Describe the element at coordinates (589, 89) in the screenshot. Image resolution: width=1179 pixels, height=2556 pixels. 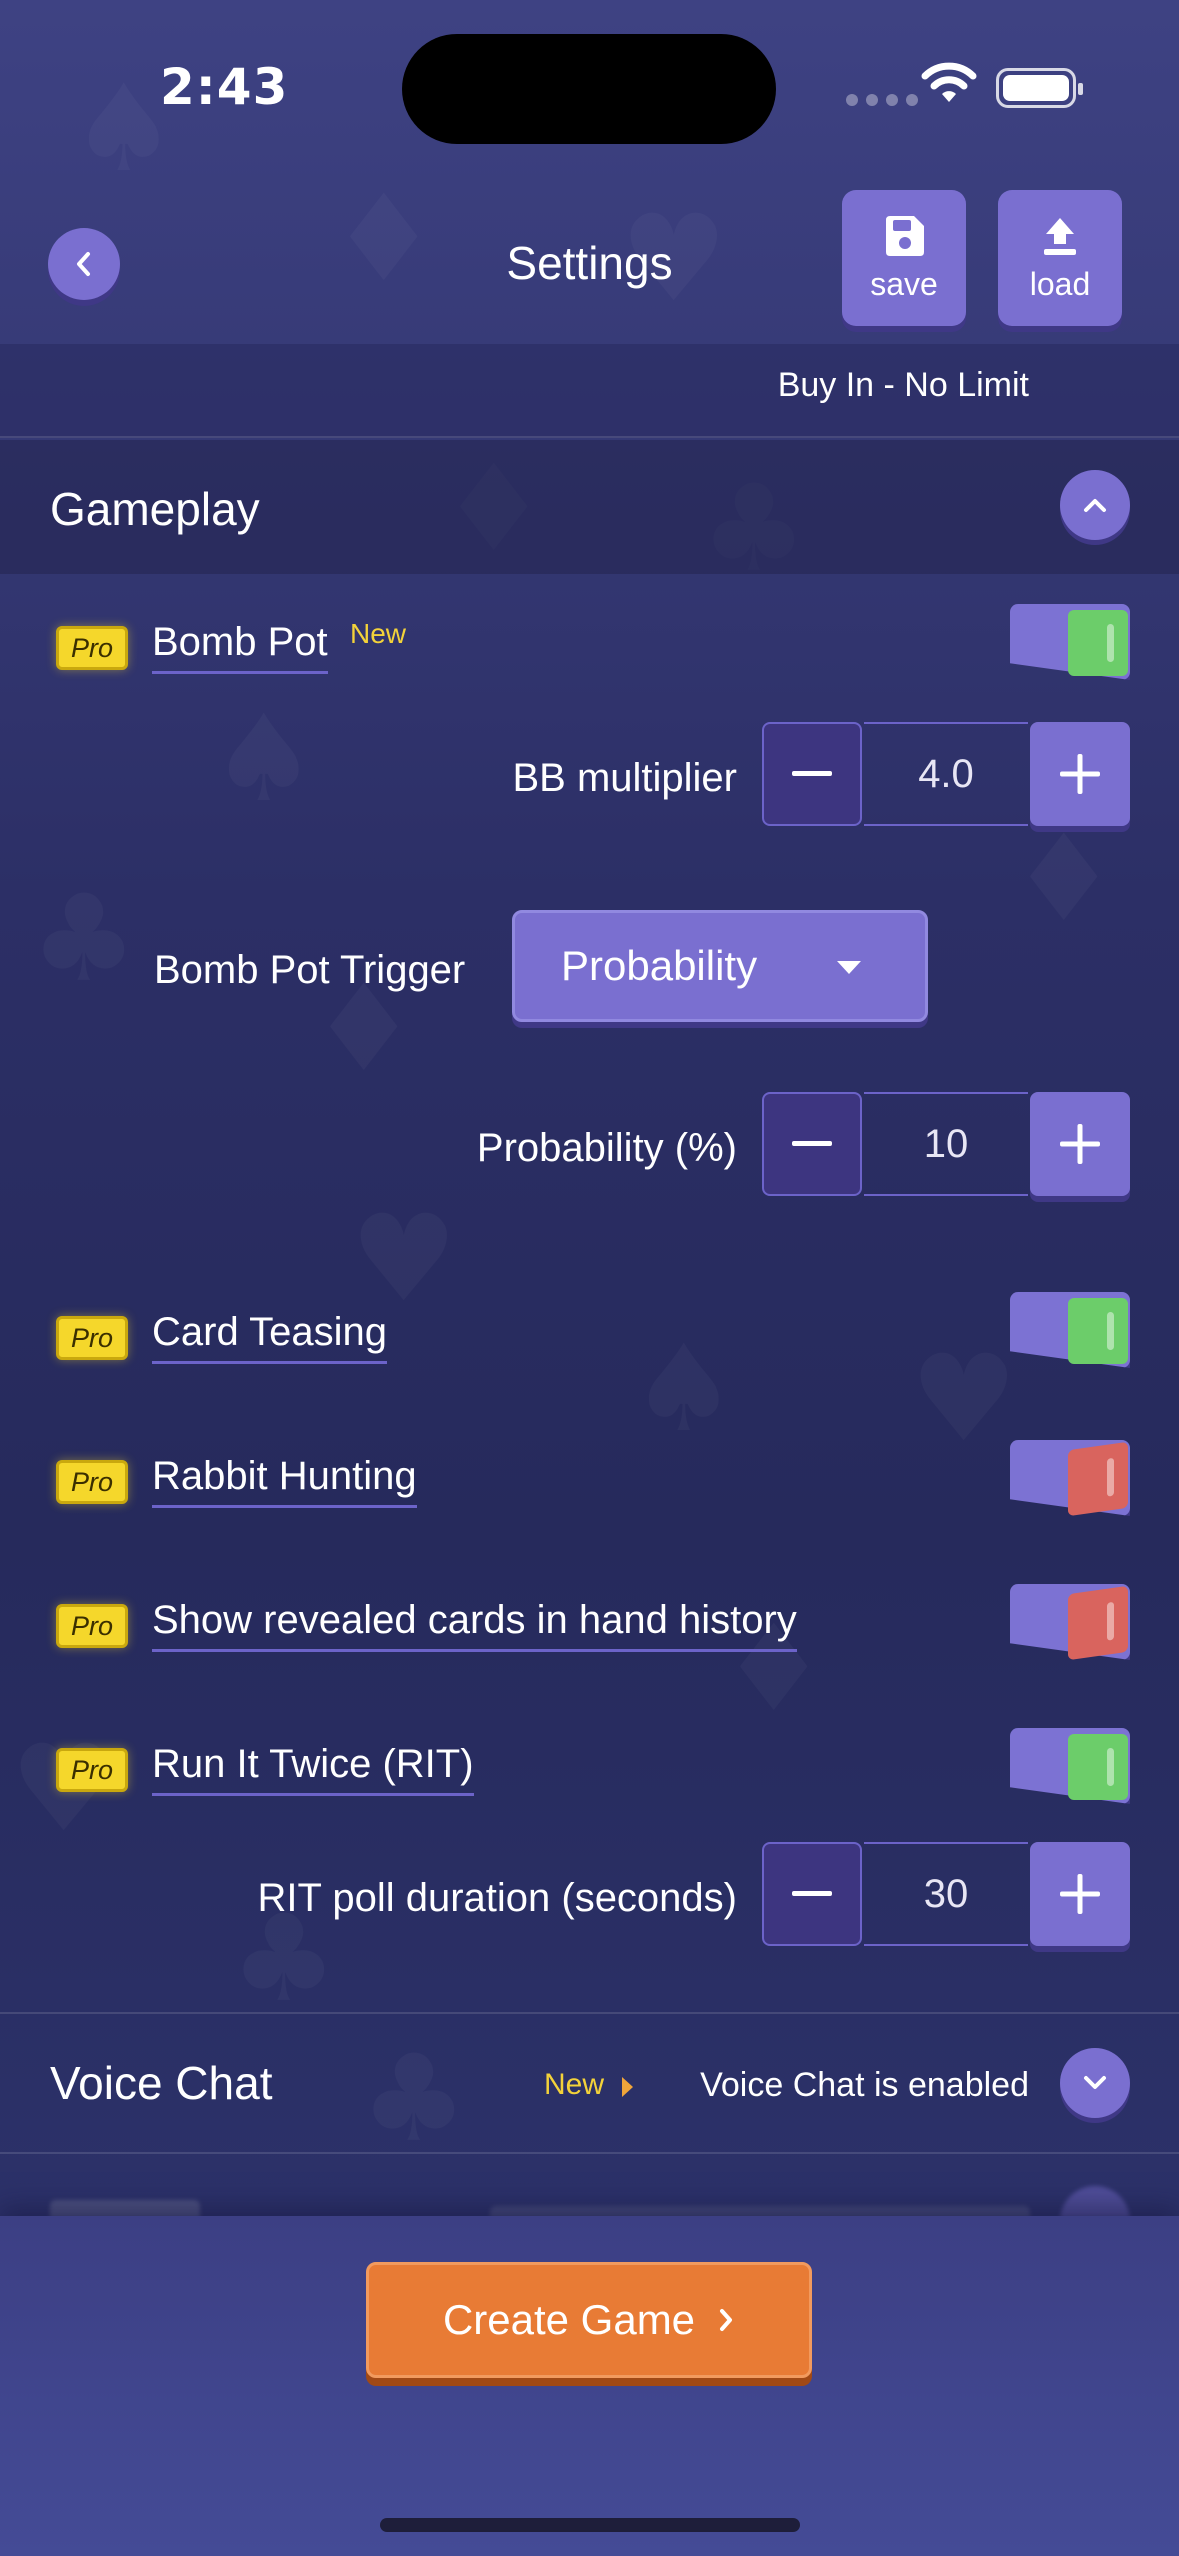
I see `dynamic-island` at that location.